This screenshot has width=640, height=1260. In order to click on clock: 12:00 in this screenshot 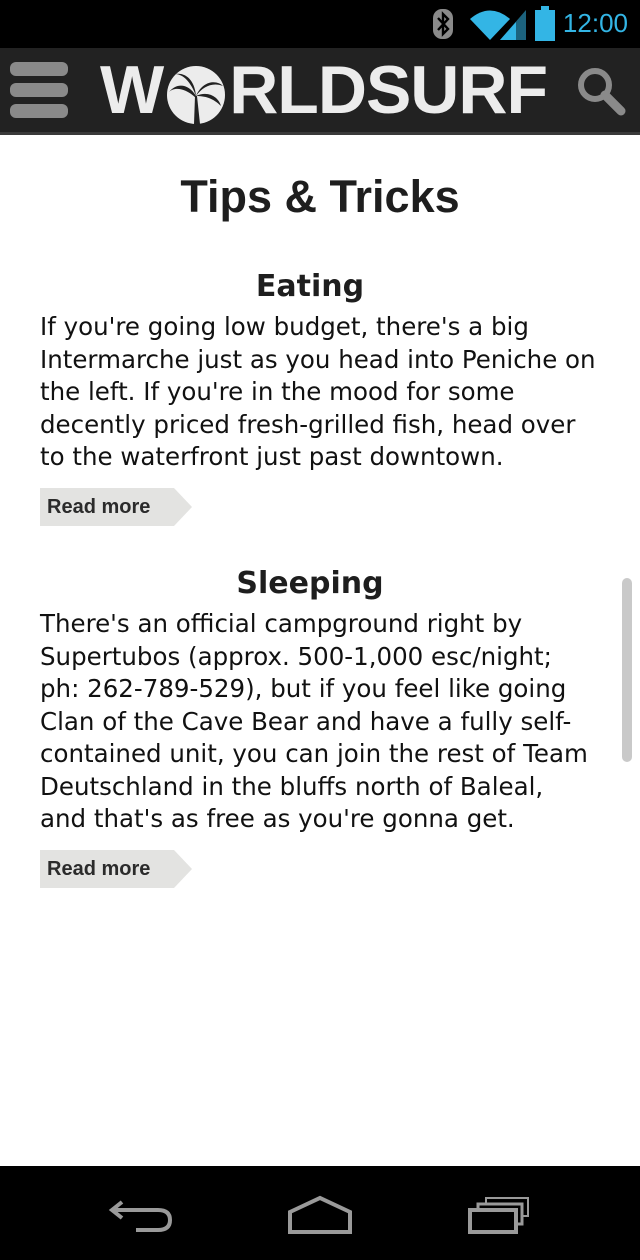, I will do `click(595, 23)`.